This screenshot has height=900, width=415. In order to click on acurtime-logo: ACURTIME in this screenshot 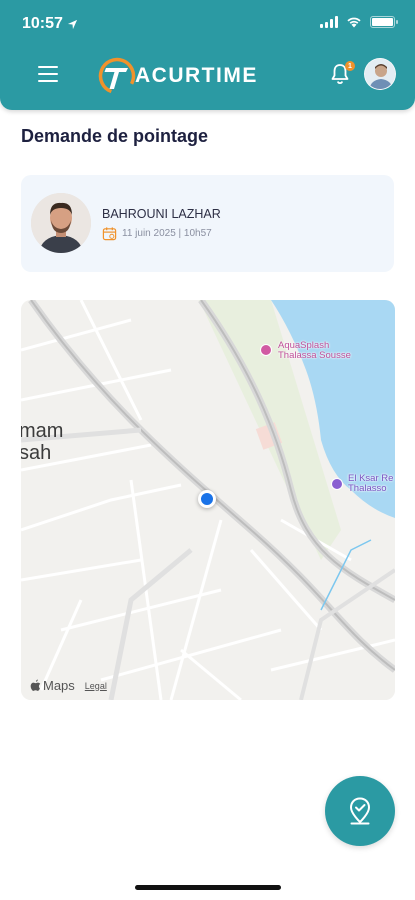, I will do `click(177, 76)`.